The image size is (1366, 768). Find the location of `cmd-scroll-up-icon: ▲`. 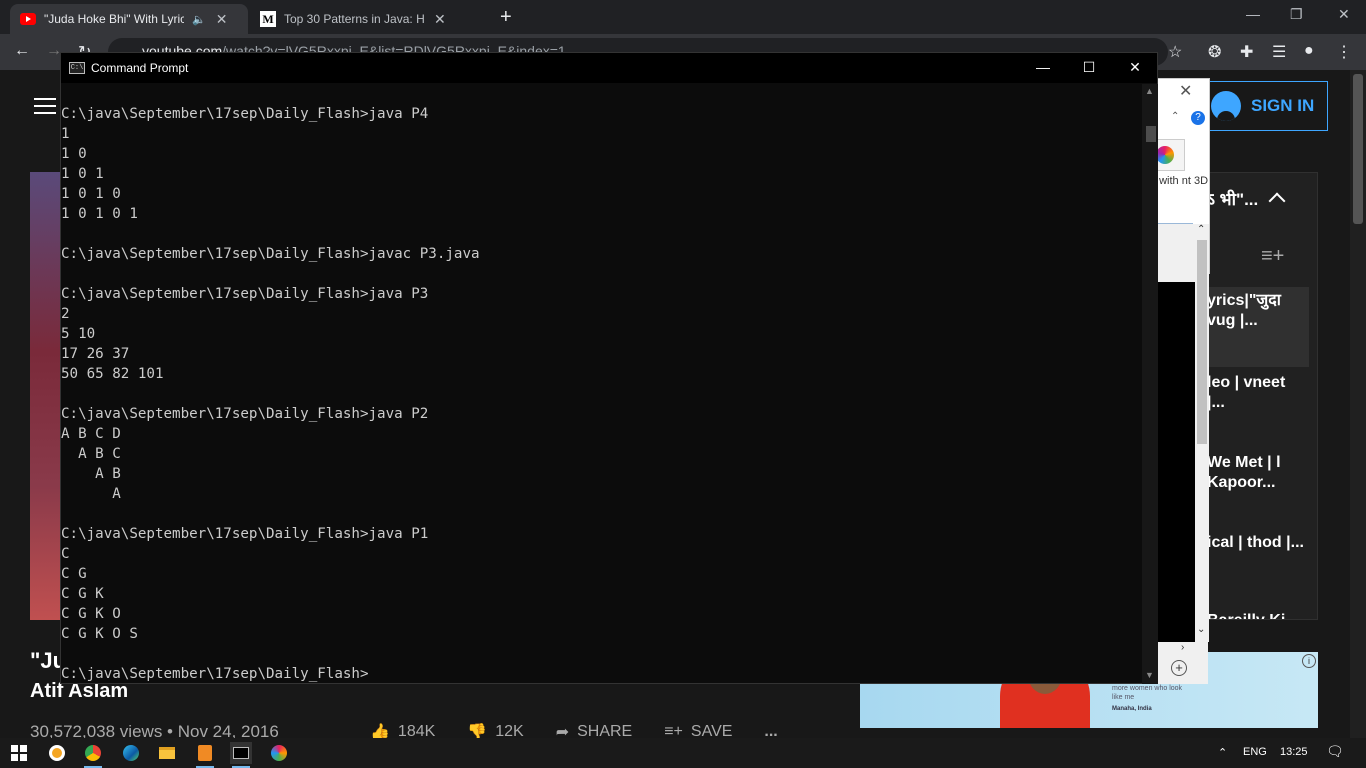

cmd-scroll-up-icon: ▲ is located at coordinates (1149, 91).